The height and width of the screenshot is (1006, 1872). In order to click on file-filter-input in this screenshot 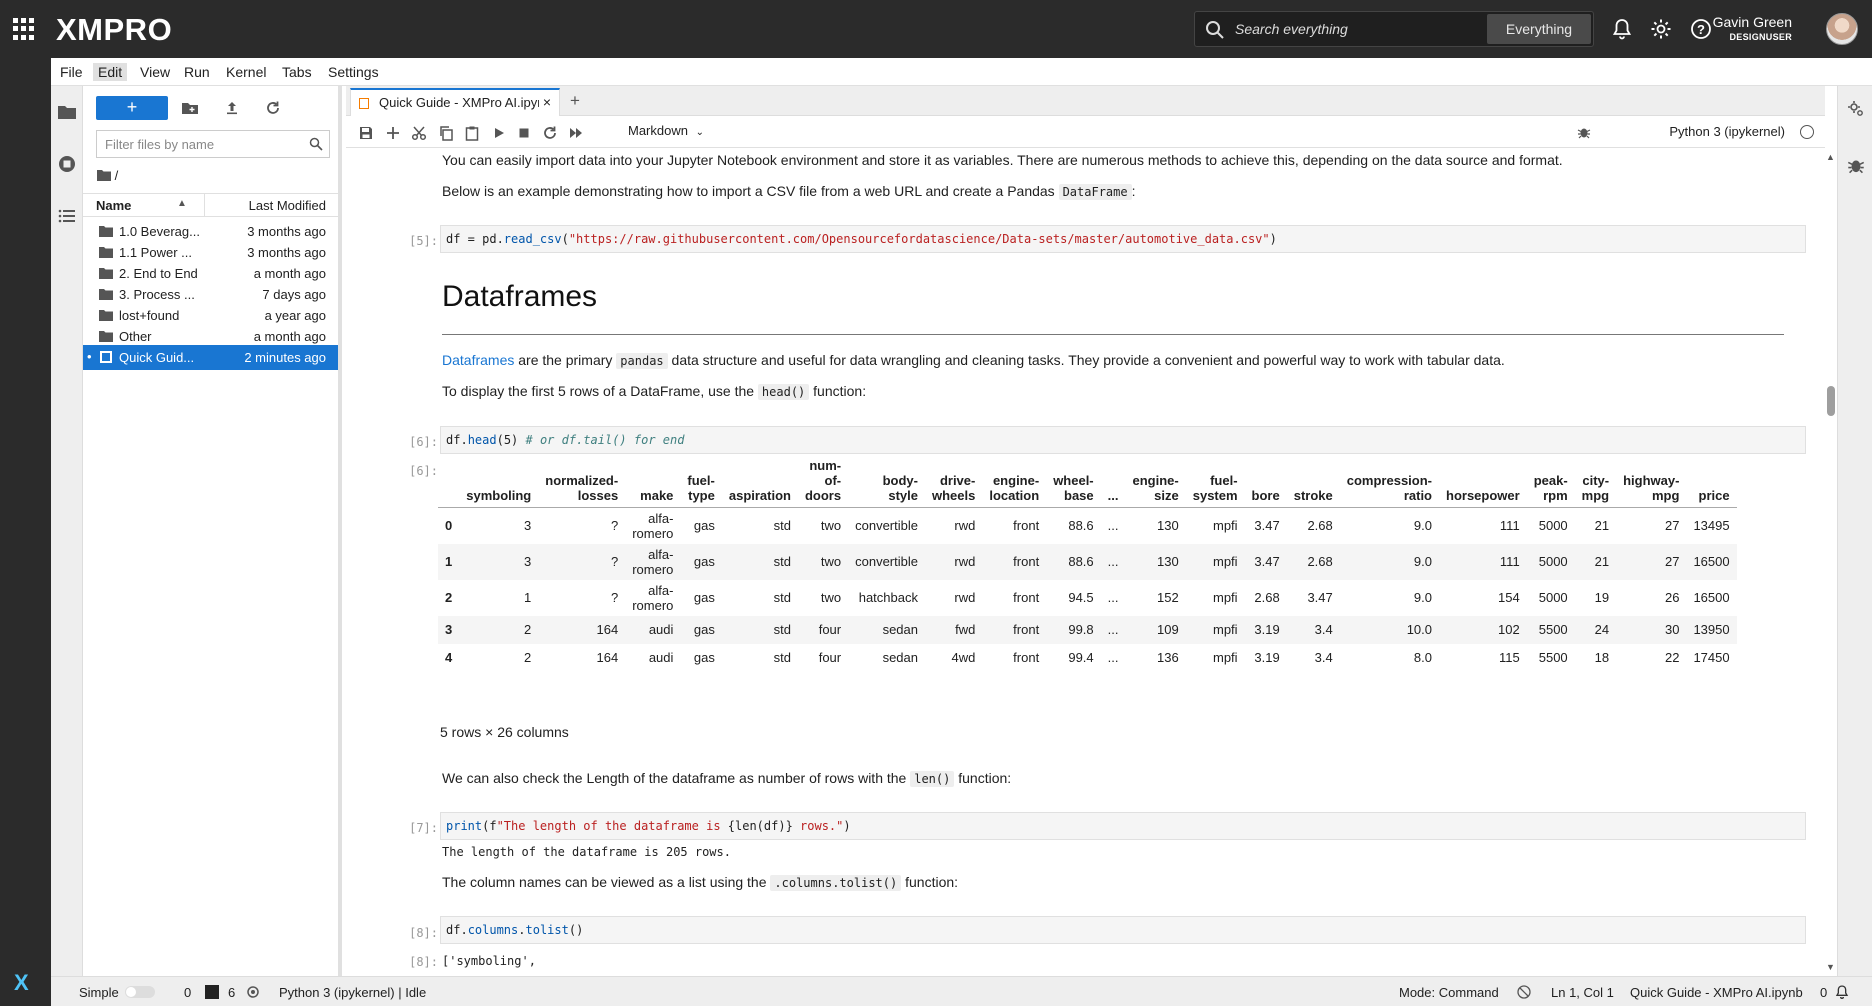, I will do `click(200, 144)`.